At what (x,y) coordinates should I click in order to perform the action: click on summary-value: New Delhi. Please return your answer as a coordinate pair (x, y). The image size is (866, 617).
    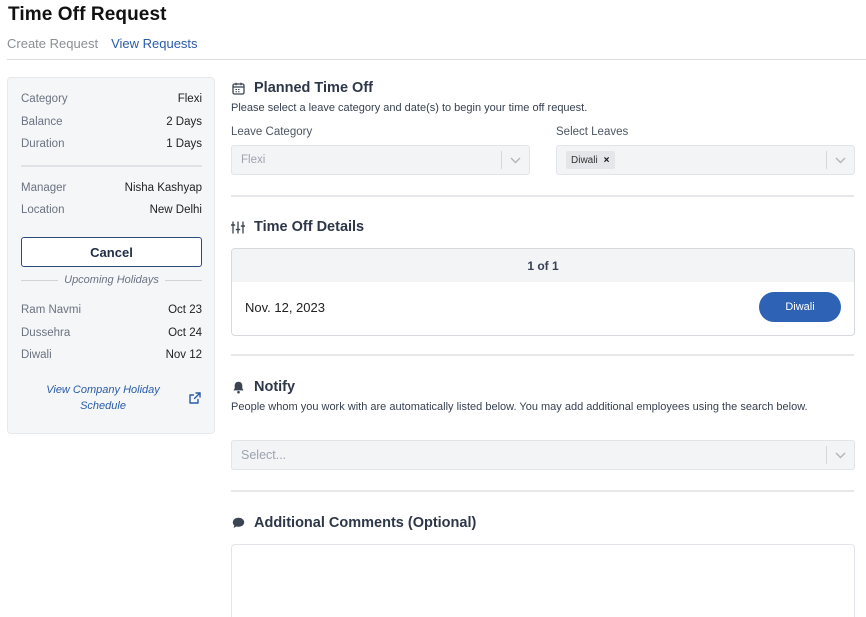
    Looking at the image, I should click on (175, 210).